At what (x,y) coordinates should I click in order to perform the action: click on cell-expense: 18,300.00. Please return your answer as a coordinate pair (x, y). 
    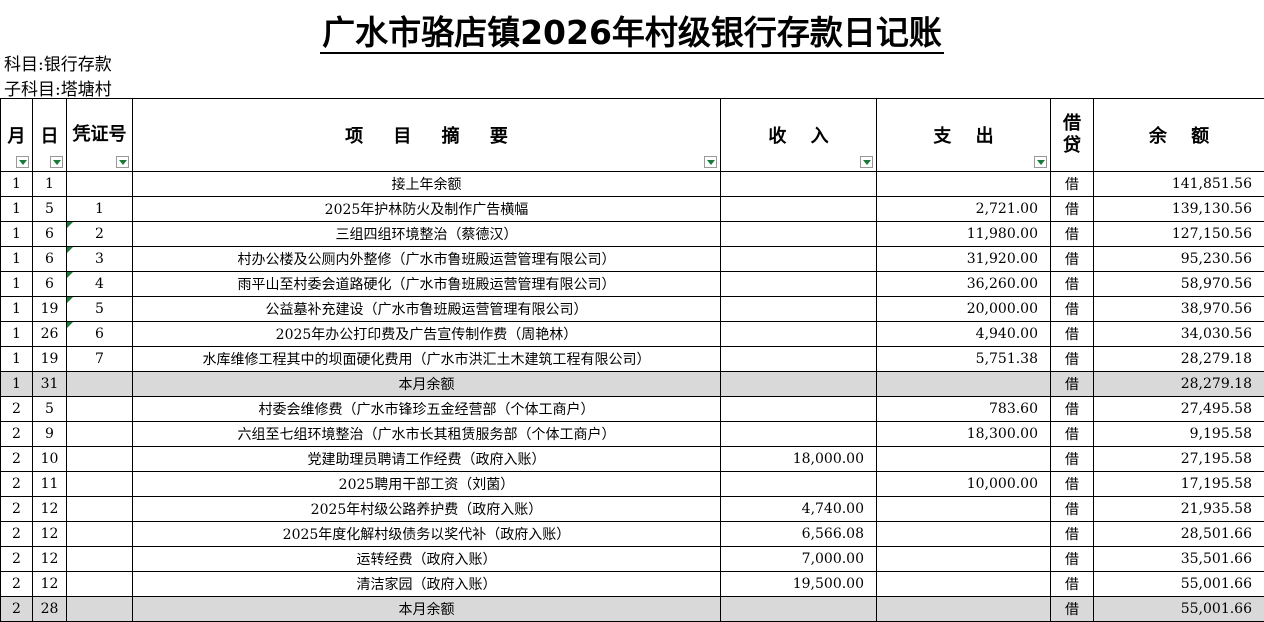
    Looking at the image, I should click on (963, 434).